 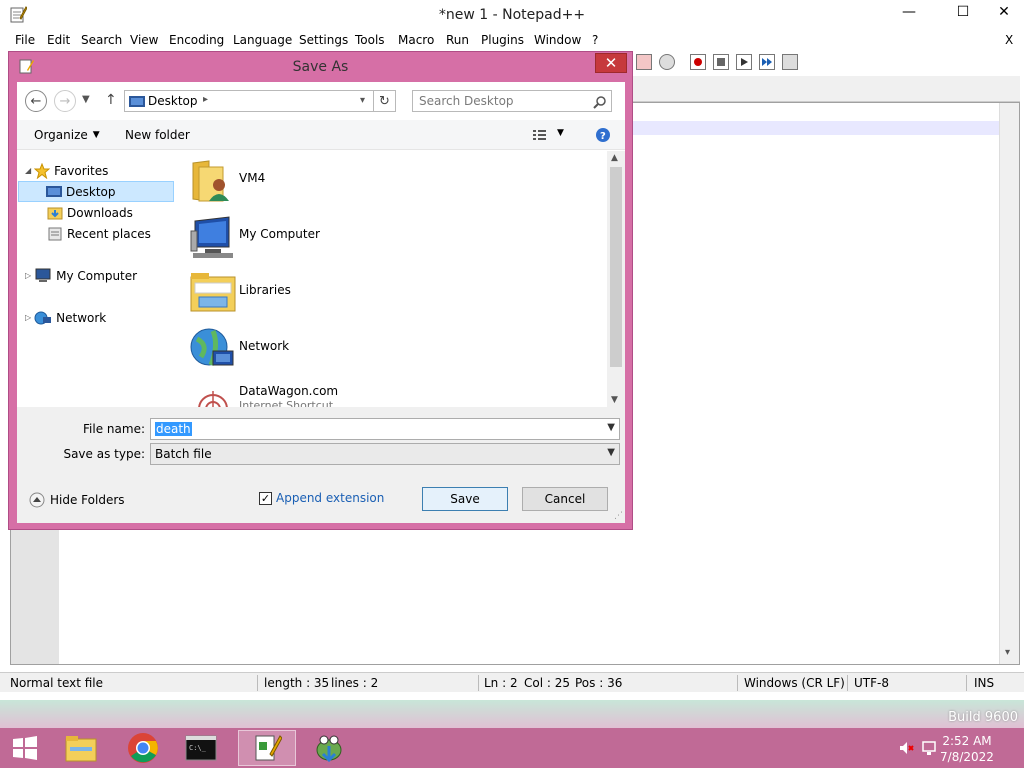 I want to click on append-extension-checkbox: ✓ Append extension, so click(x=321, y=498).